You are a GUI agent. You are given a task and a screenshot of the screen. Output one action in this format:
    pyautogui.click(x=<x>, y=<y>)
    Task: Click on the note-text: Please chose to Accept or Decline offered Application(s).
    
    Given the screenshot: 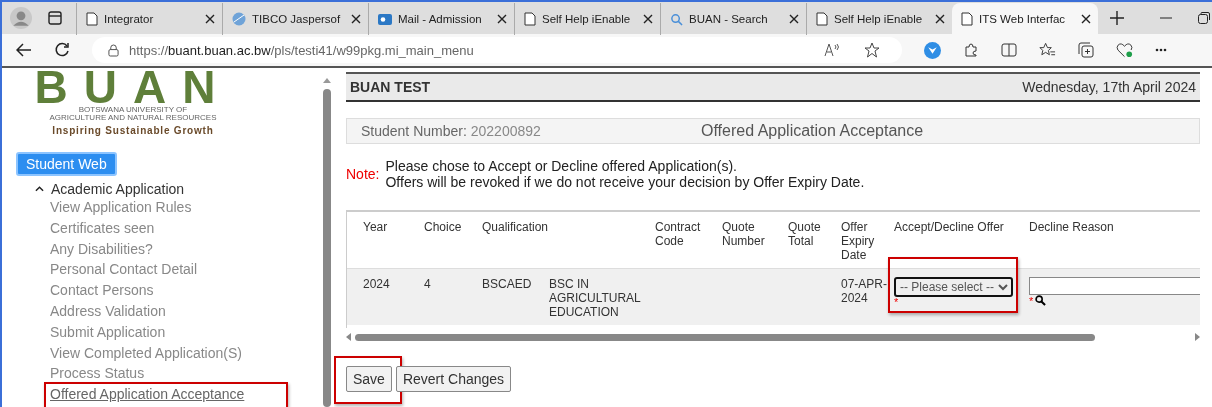 What is the action you would take?
    pyautogui.click(x=561, y=166)
    